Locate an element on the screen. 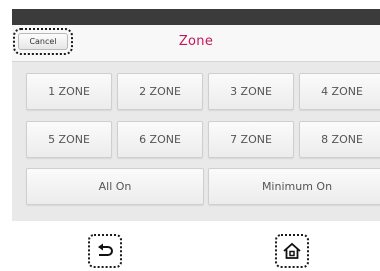 The image size is (380, 271). all-on-button: All On is located at coordinates (115, 186).